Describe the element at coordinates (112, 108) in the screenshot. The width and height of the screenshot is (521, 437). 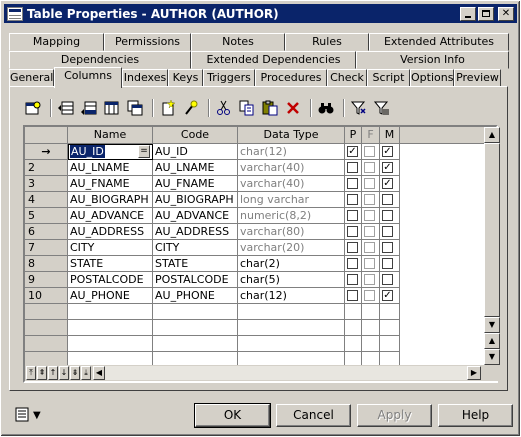
I see `add-columns-icon` at that location.